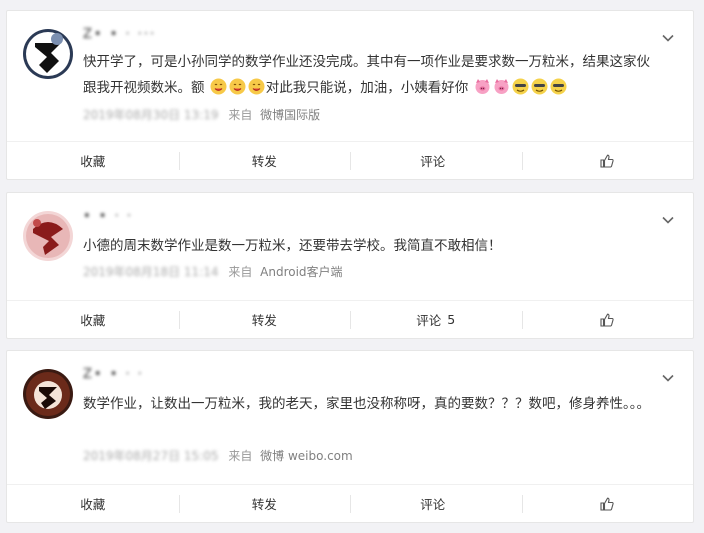  Describe the element at coordinates (451, 319) in the screenshot. I see `comment-count: 5` at that location.